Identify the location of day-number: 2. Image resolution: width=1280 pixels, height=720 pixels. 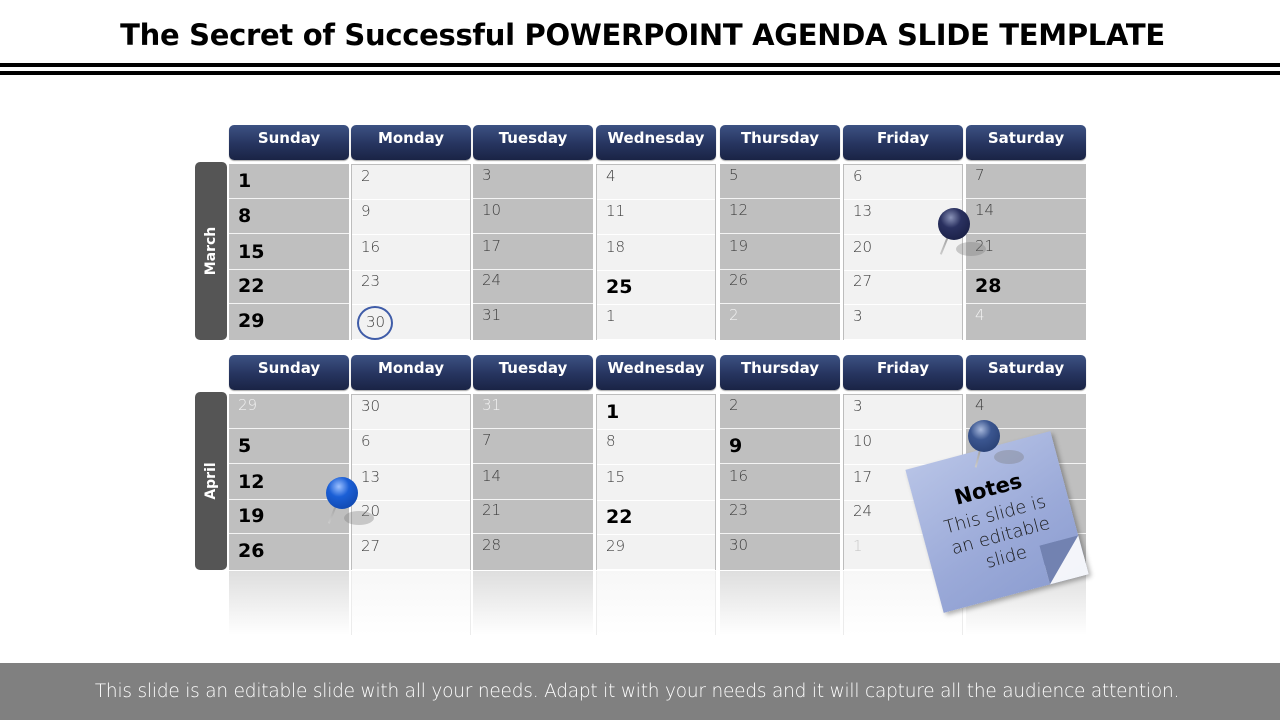
(734, 405).